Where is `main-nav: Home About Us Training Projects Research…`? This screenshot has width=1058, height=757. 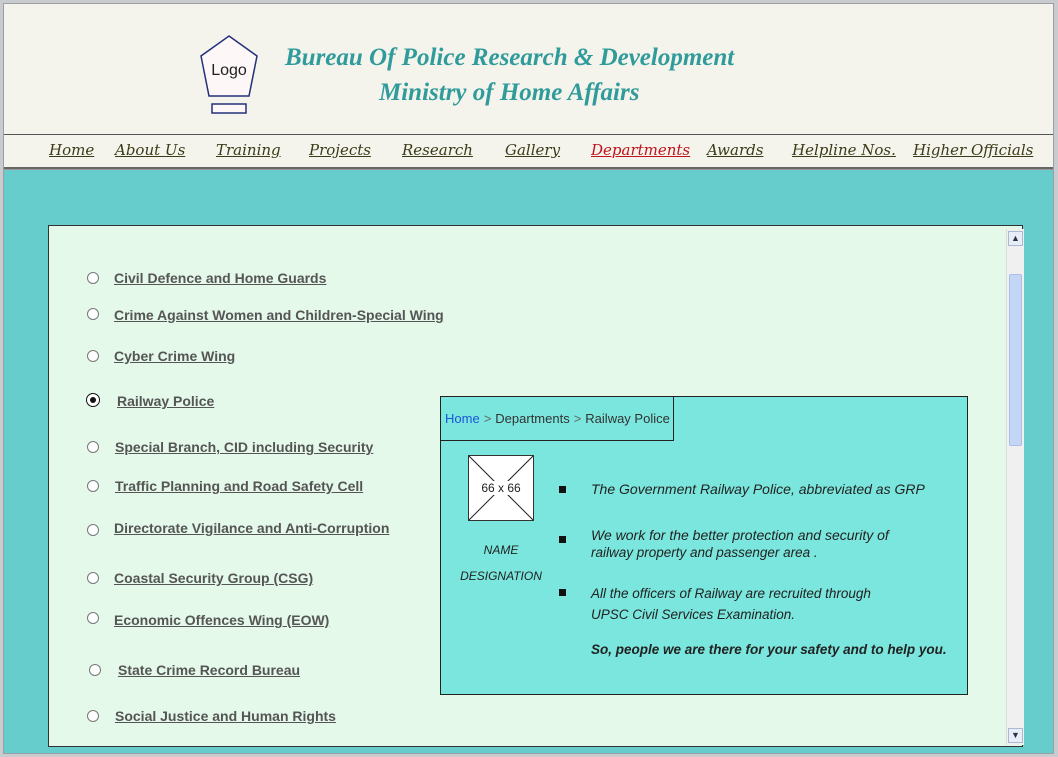 main-nav: Home About Us Training Projects Research… is located at coordinates (528, 152).